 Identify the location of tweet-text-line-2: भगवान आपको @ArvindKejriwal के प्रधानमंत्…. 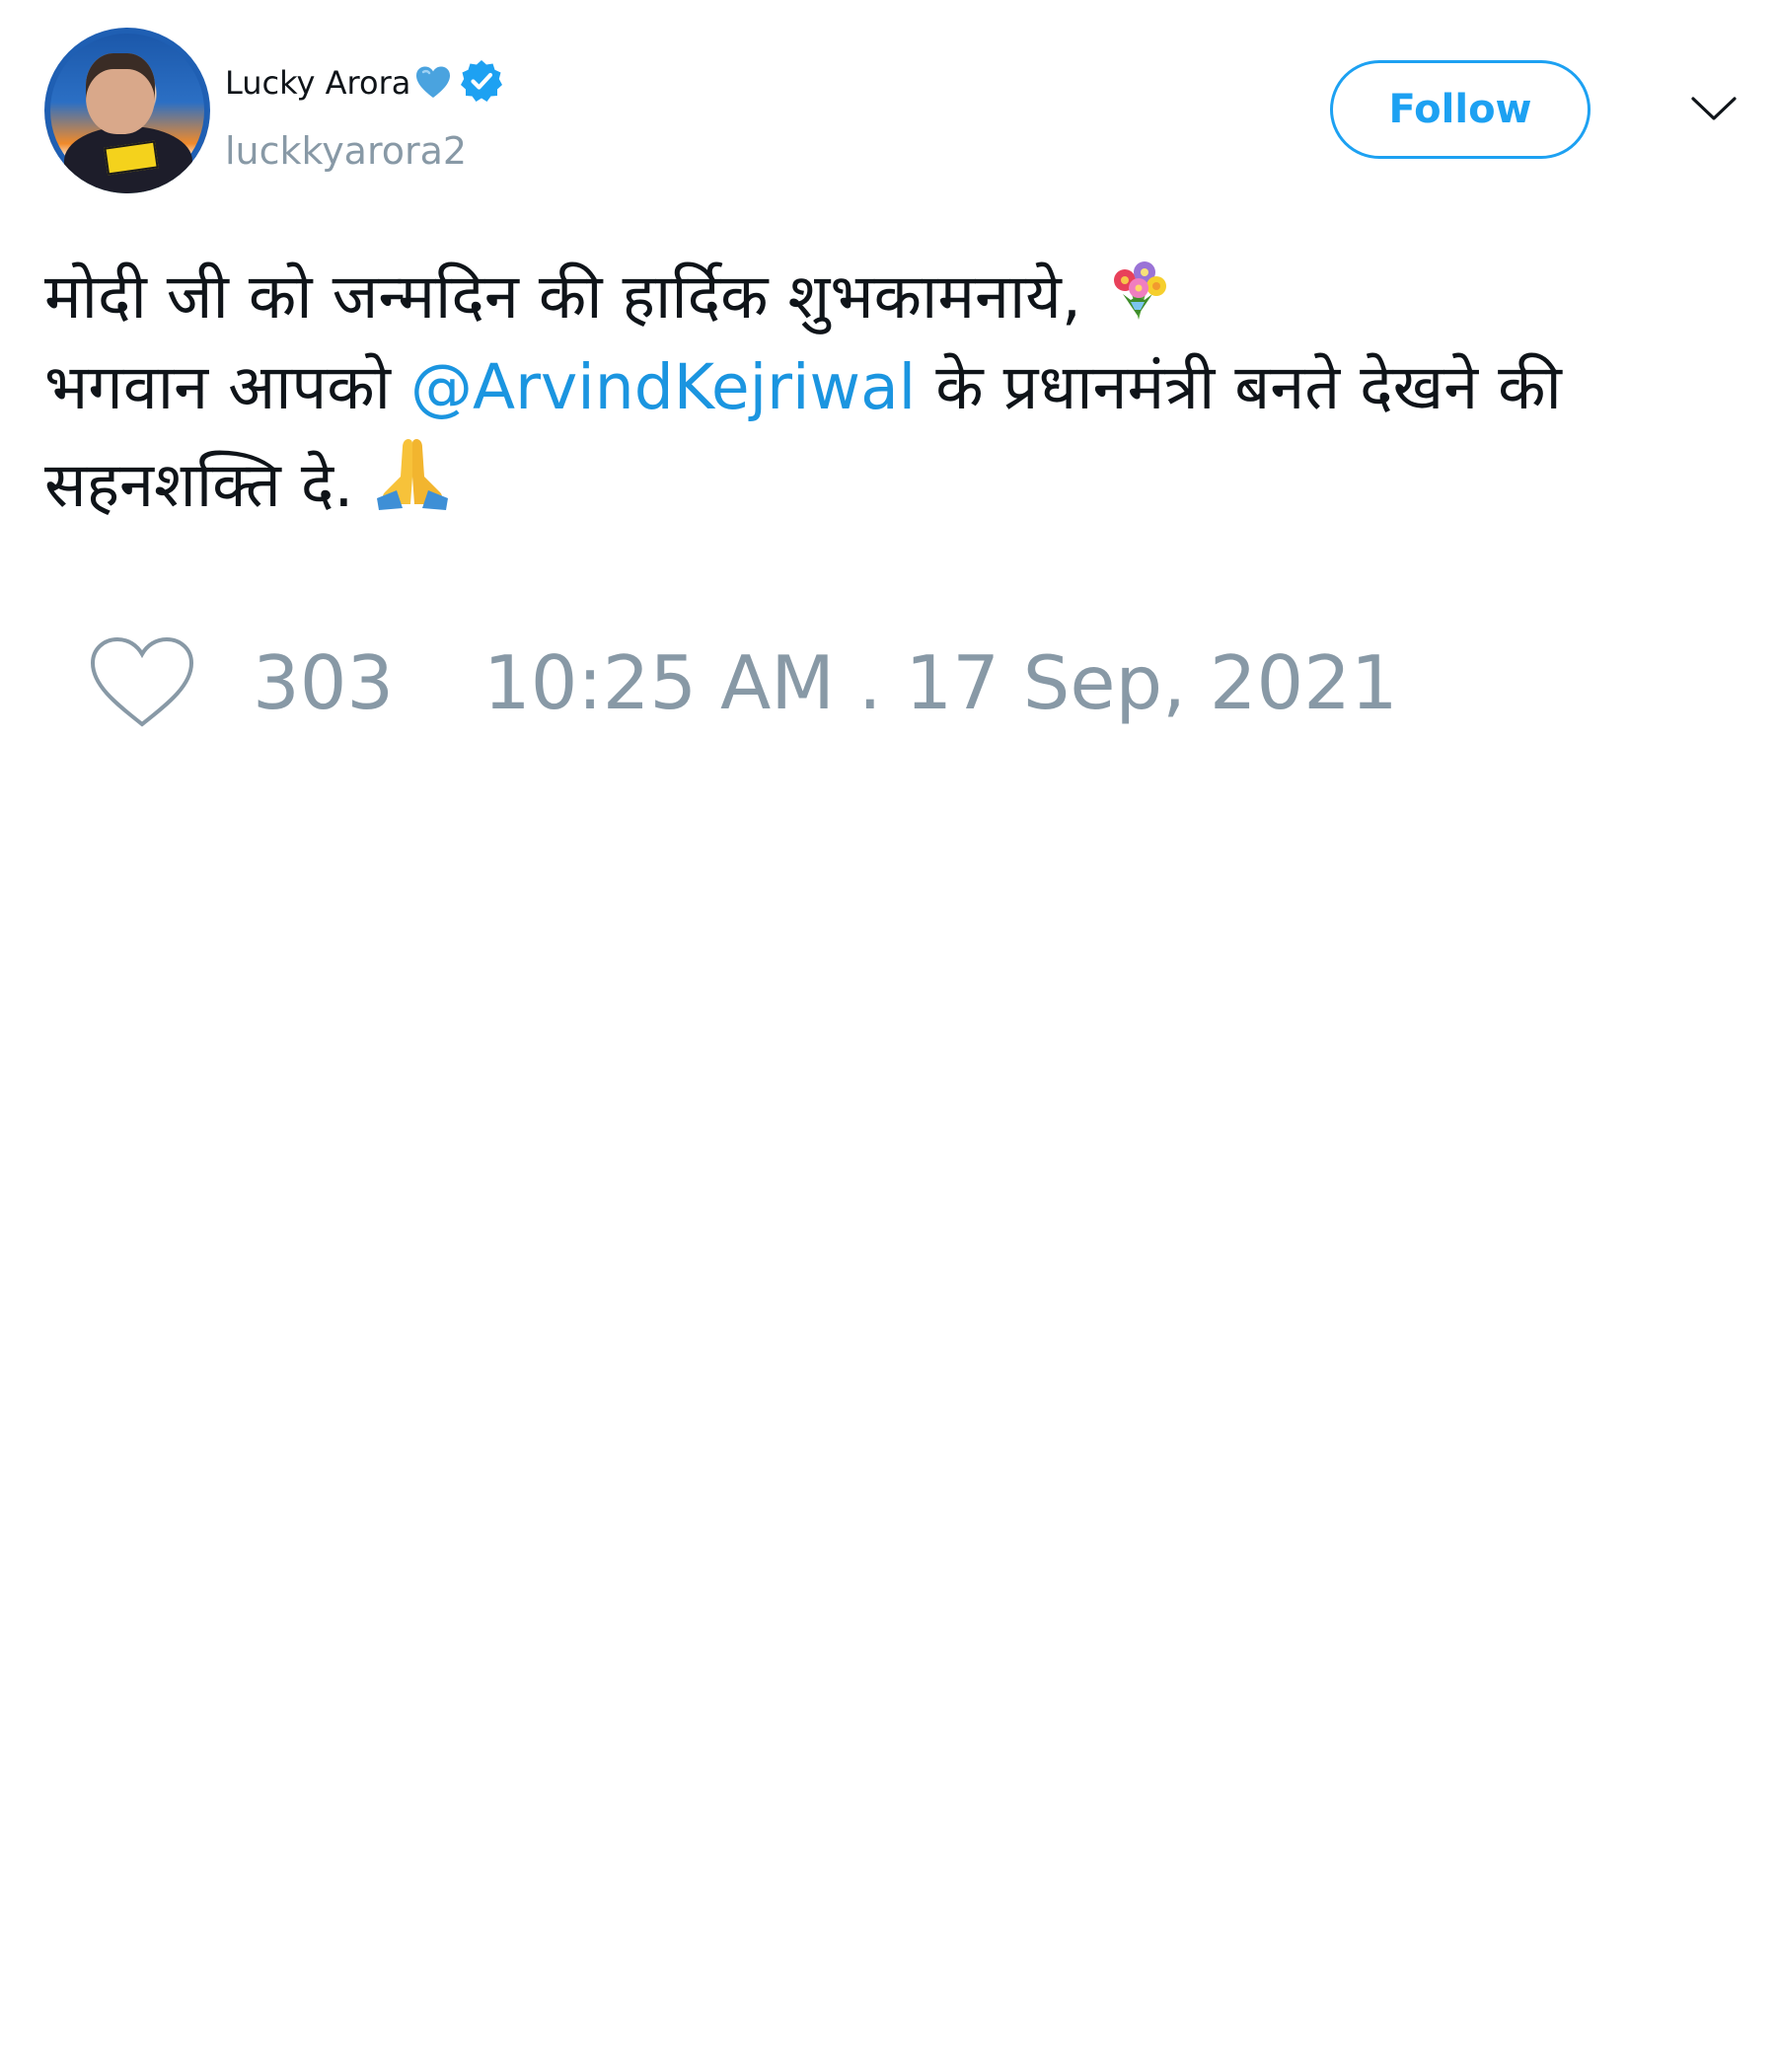
(892, 388).